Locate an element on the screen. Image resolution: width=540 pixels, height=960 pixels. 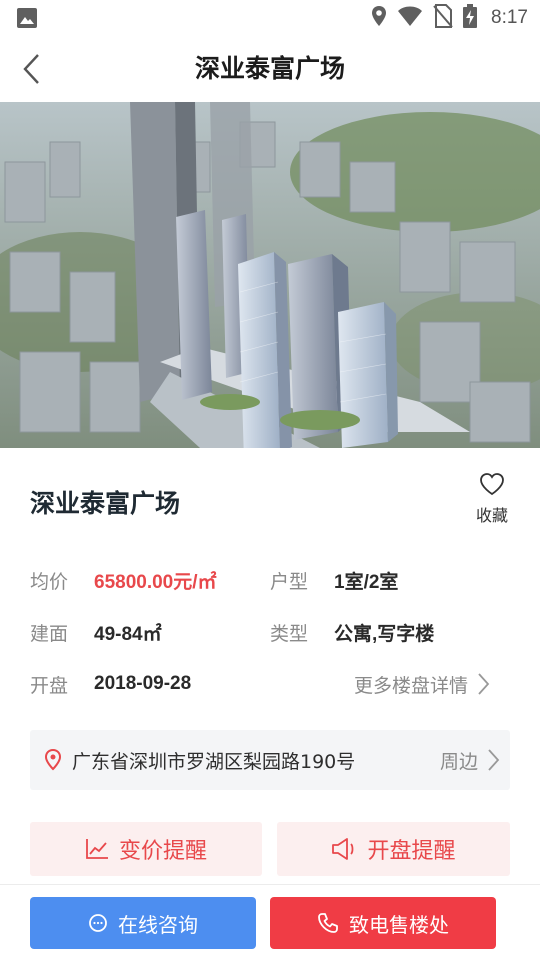
open-alert-button: 开盘提醒 is located at coordinates (393, 849).